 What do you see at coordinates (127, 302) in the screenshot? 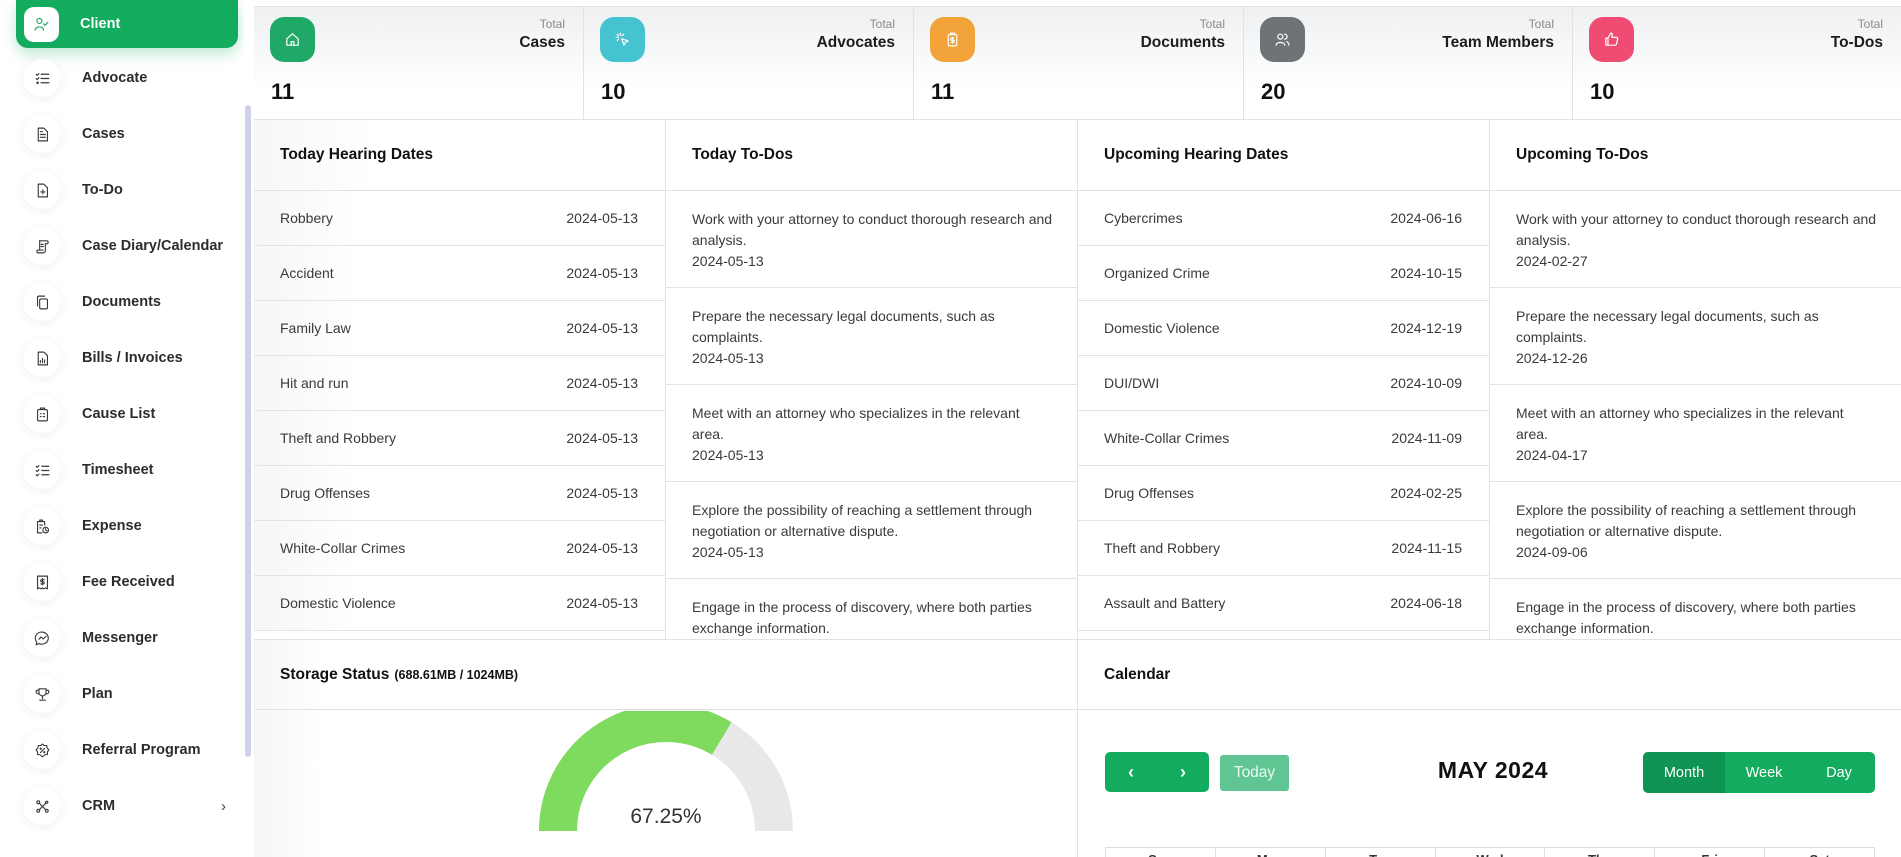
I see `sidebar-item-documents: Documents` at bounding box center [127, 302].